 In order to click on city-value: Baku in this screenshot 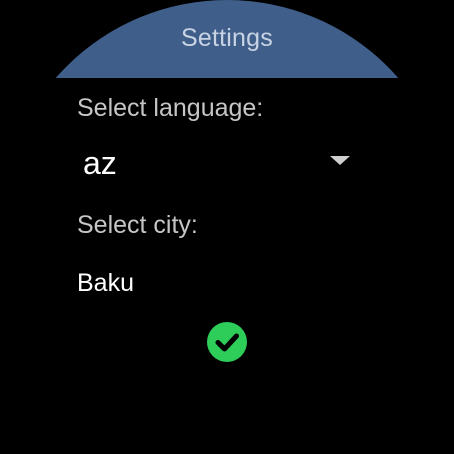, I will do `click(105, 283)`.